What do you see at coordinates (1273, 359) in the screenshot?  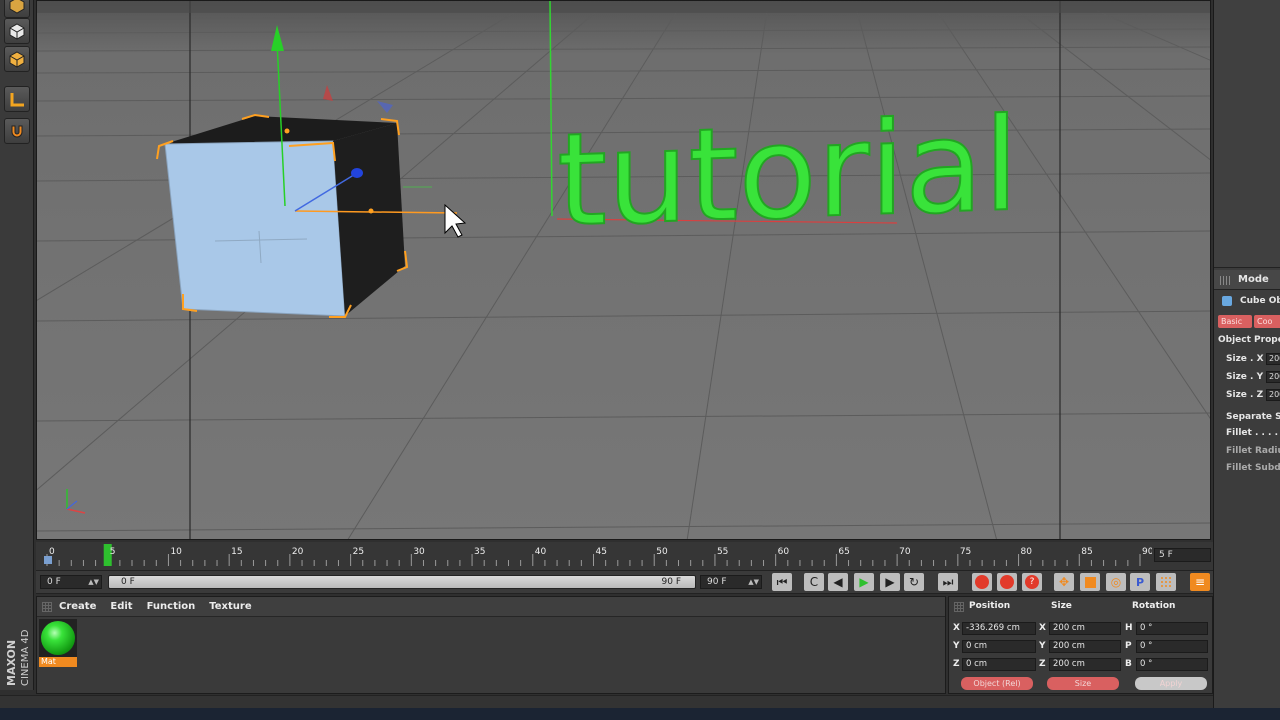 I see `size-x-field: 200` at bounding box center [1273, 359].